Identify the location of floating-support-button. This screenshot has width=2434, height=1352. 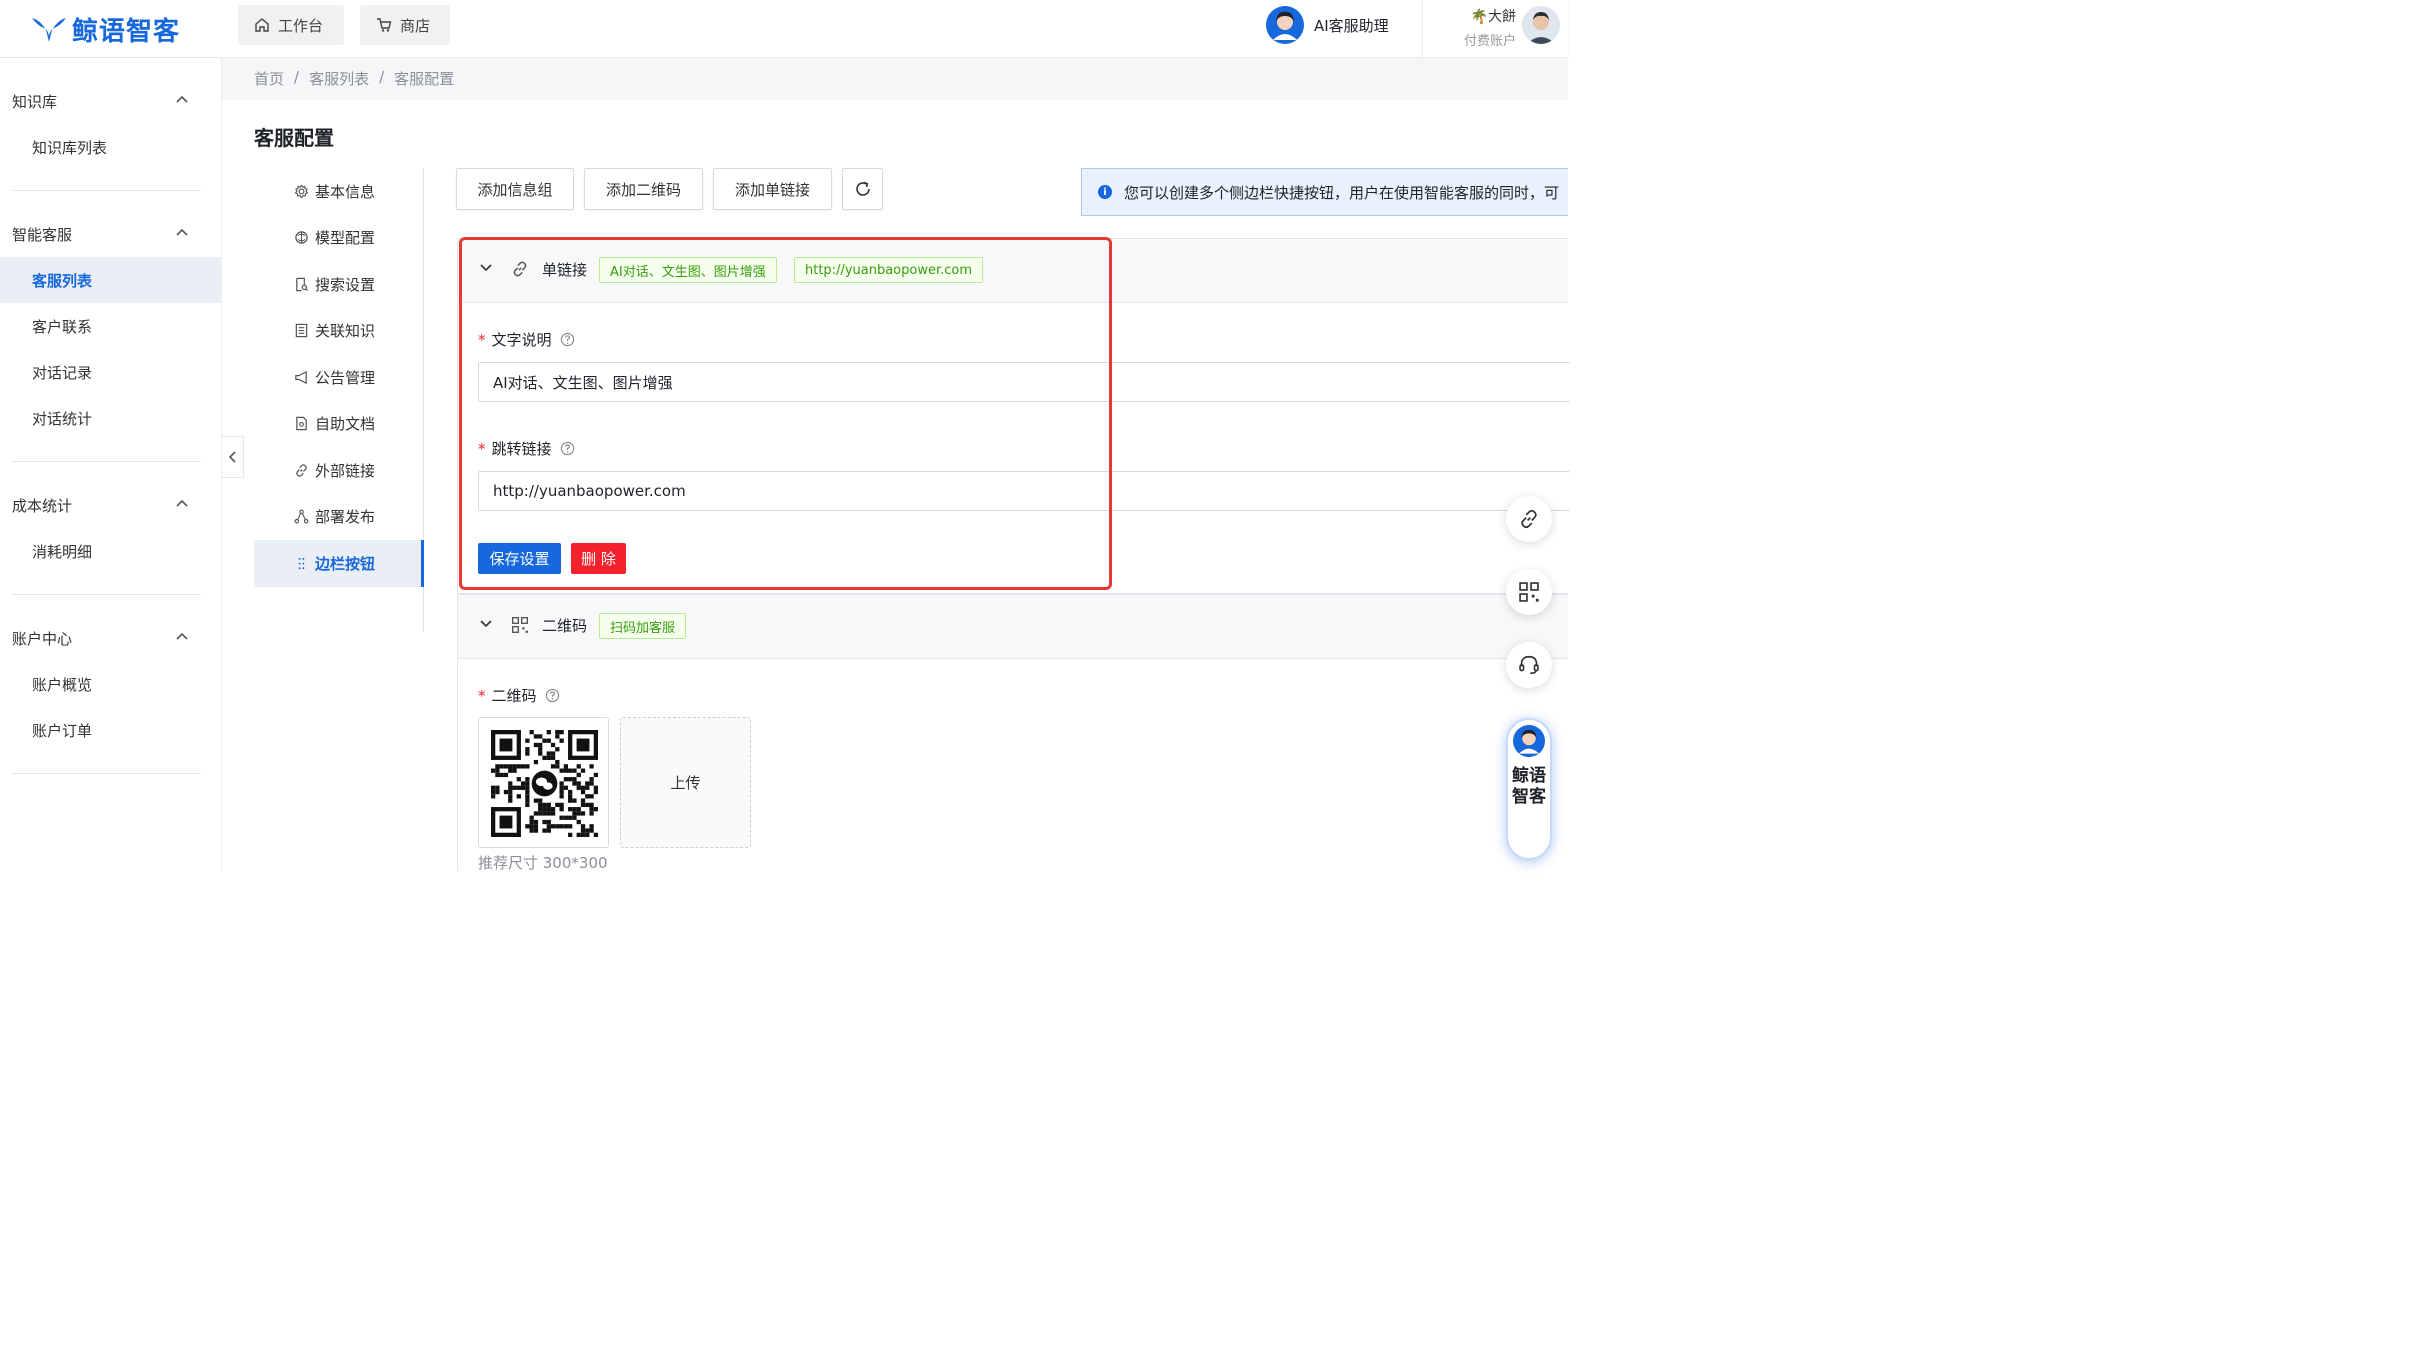
(1529, 665).